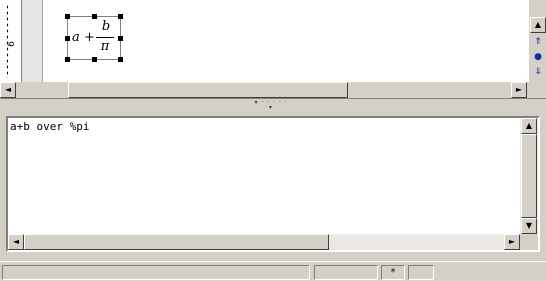 This screenshot has height=281, width=546. I want to click on document-horizontal-scrollbar: ◄ ►, so click(264, 90).